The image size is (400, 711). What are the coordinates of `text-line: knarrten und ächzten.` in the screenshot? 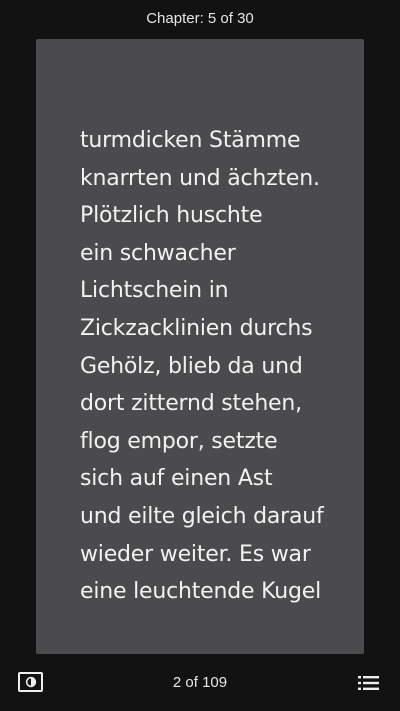 It's located at (200, 178).